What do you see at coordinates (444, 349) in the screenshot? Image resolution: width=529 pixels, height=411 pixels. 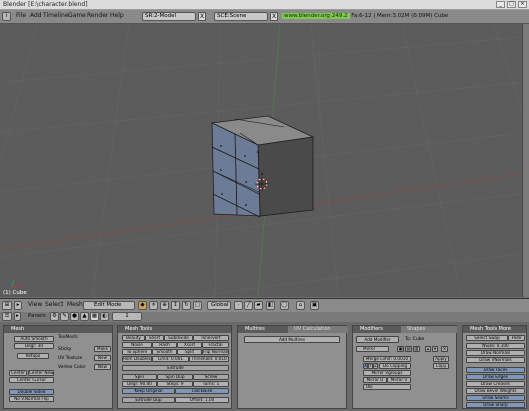 I see `delete-modifier-icon: ✕` at bounding box center [444, 349].